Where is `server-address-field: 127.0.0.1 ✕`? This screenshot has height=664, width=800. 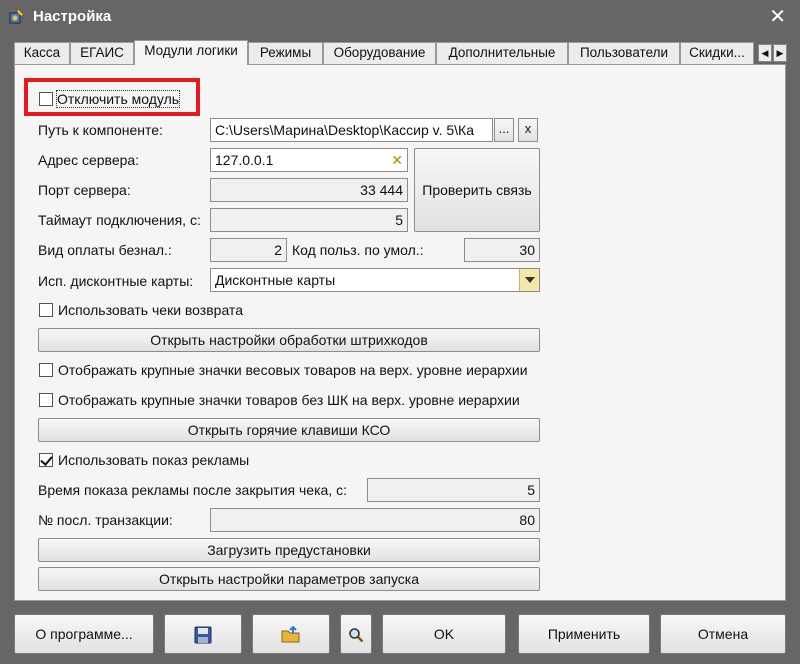
server-address-field: 127.0.0.1 ✕ is located at coordinates (309, 160).